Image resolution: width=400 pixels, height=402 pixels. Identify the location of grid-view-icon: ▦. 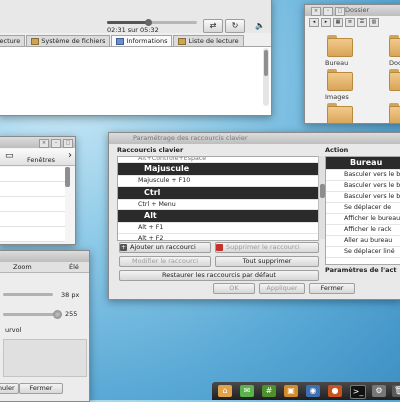
(338, 22).